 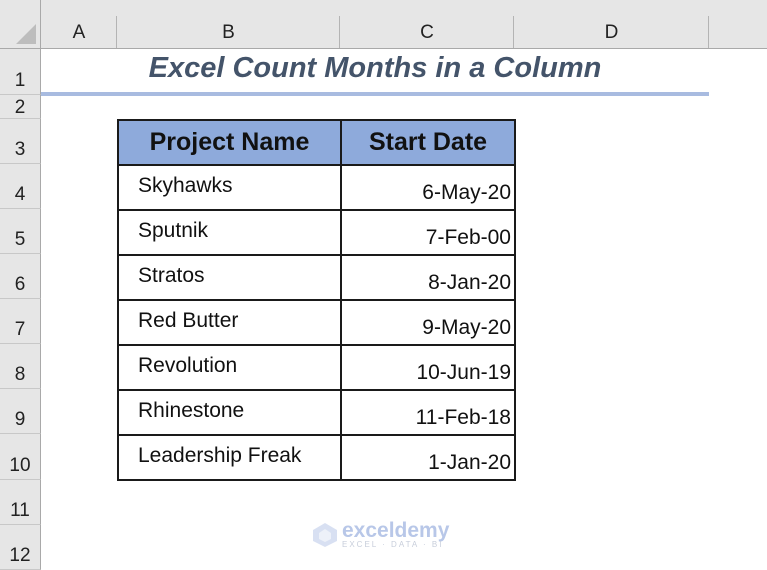 I want to click on column-label: D, so click(x=611, y=32).